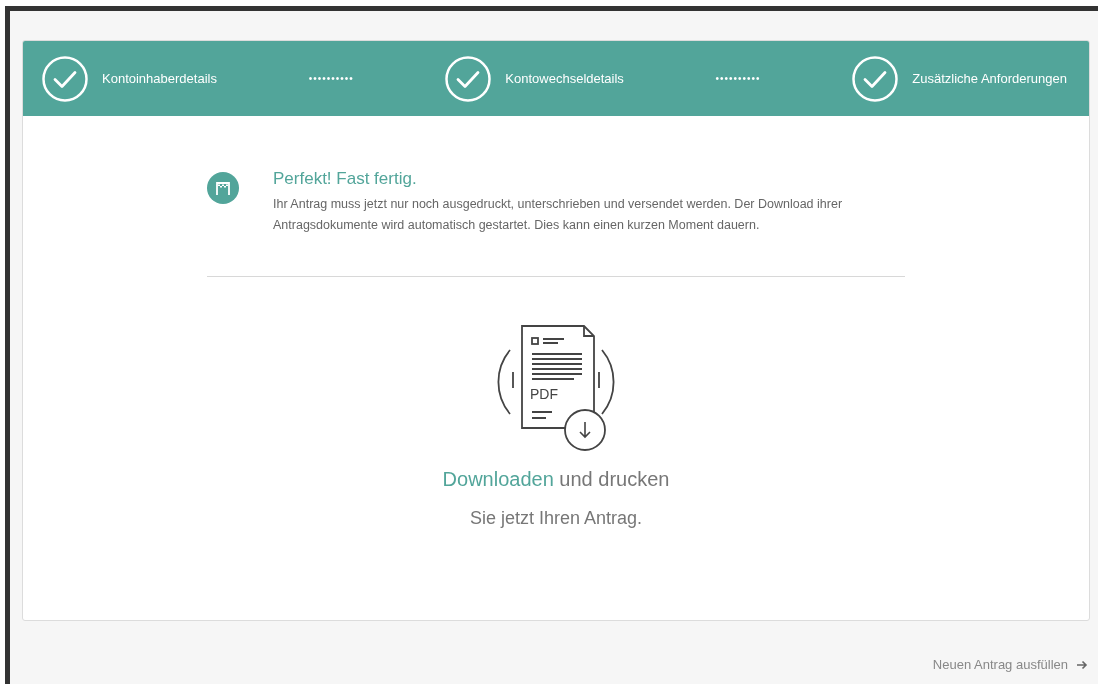 Image resolution: width=1098 pixels, height=684 pixels. Describe the element at coordinates (345, 179) in the screenshot. I see `notice-title: Perfekt! Fast fertig.` at that location.